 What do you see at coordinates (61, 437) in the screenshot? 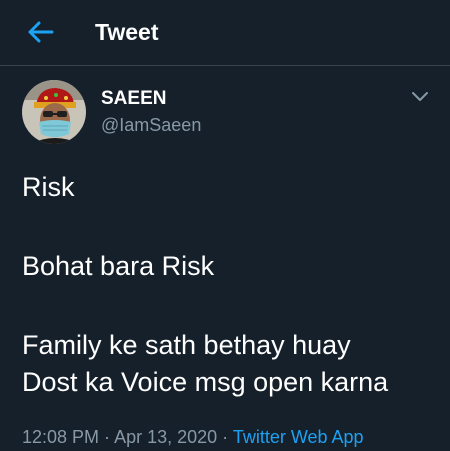
I see `tweet-time: 12:08 PM` at bounding box center [61, 437].